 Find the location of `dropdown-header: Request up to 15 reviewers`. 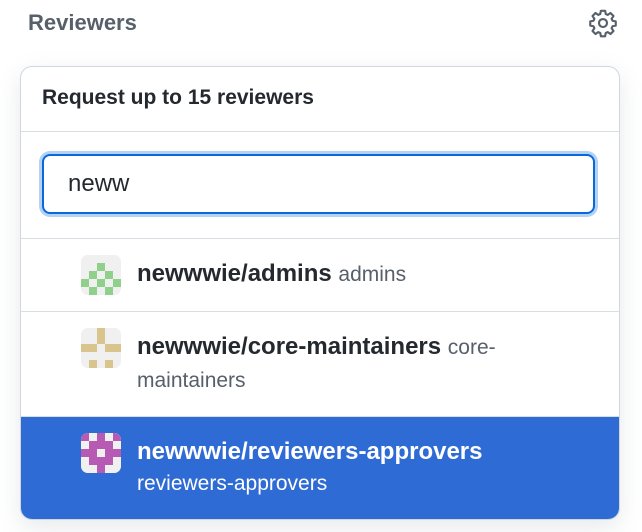

dropdown-header: Request up to 15 reviewers is located at coordinates (320, 99).